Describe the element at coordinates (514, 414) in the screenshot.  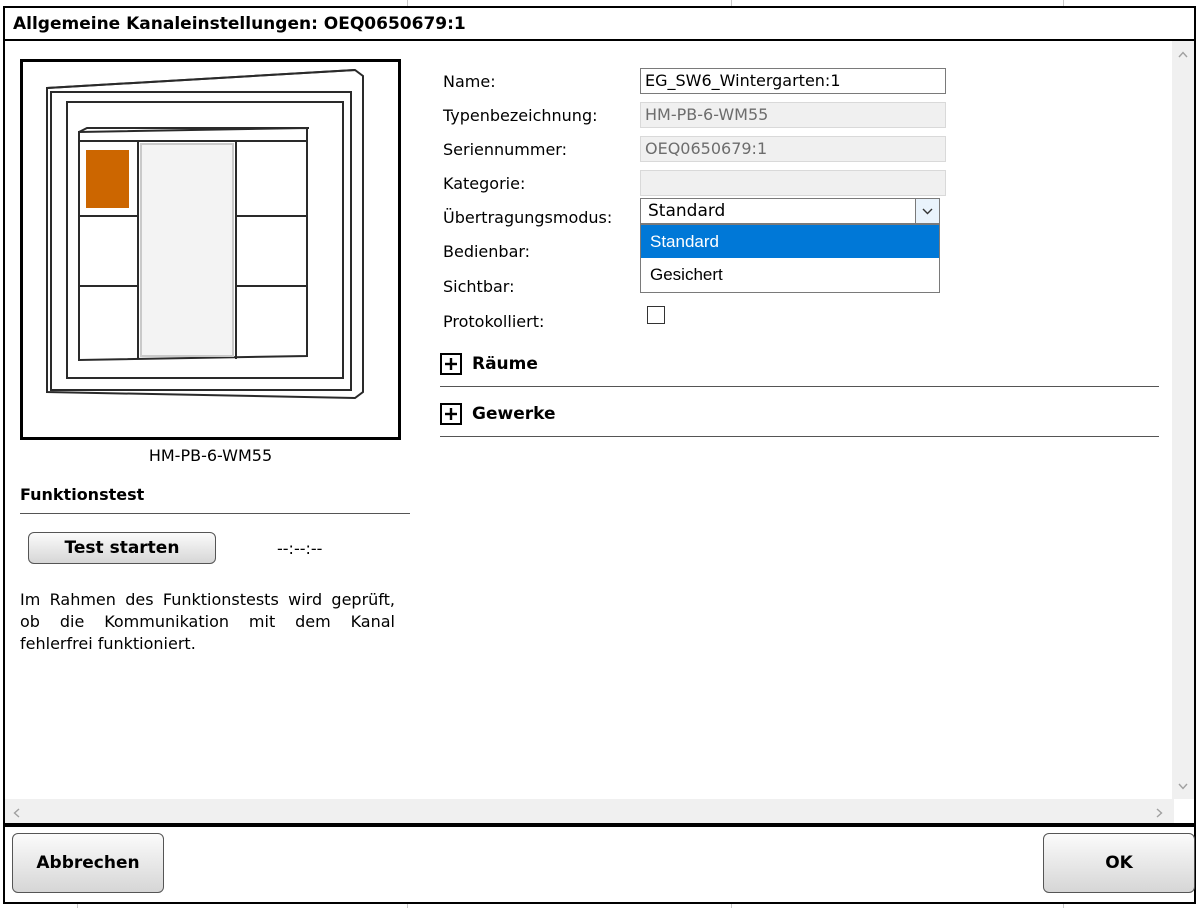
I see `trades-label: Gewerke` at that location.